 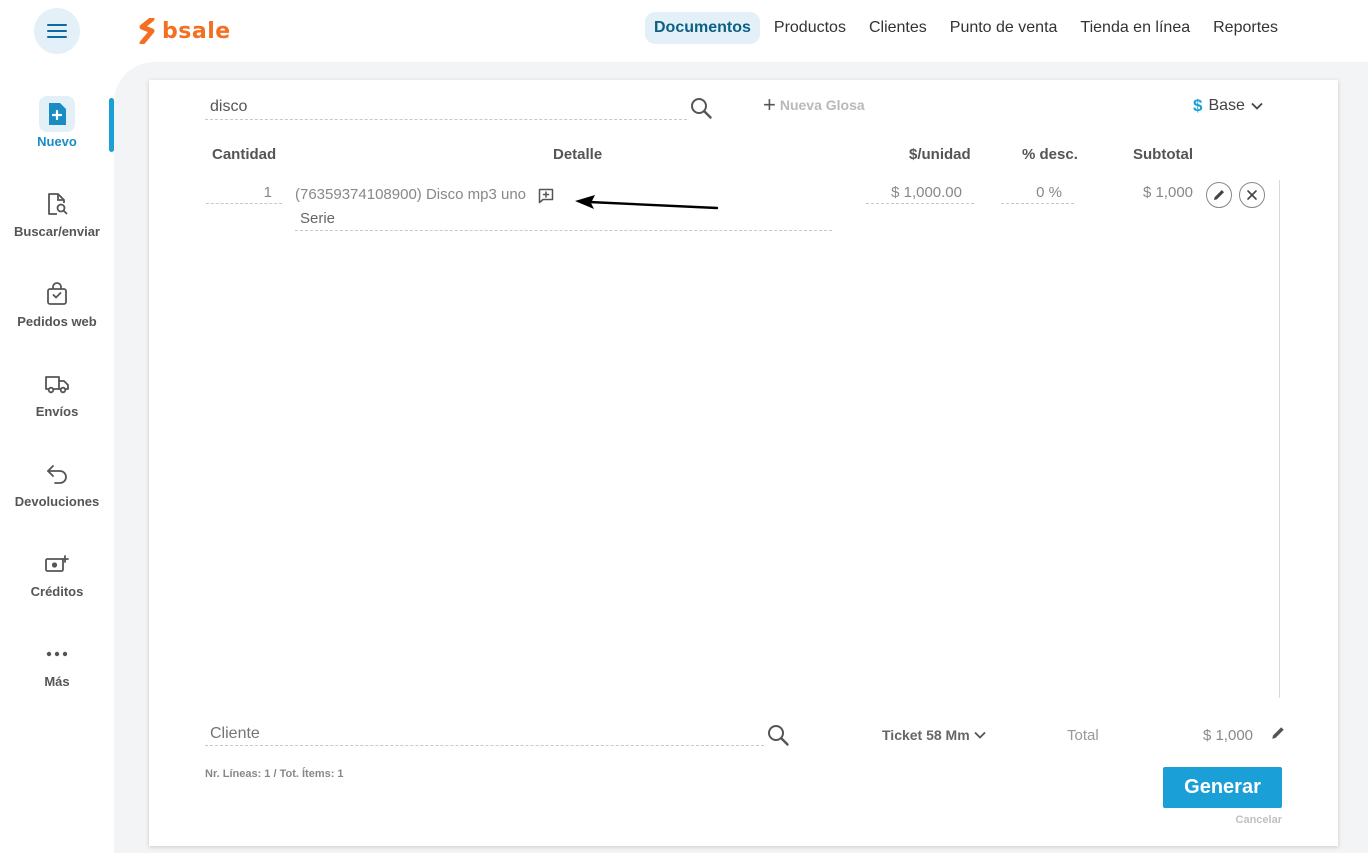 What do you see at coordinates (410, 194) in the screenshot?
I see `line-detail: (76359374108900) Disco mp3 uno` at bounding box center [410, 194].